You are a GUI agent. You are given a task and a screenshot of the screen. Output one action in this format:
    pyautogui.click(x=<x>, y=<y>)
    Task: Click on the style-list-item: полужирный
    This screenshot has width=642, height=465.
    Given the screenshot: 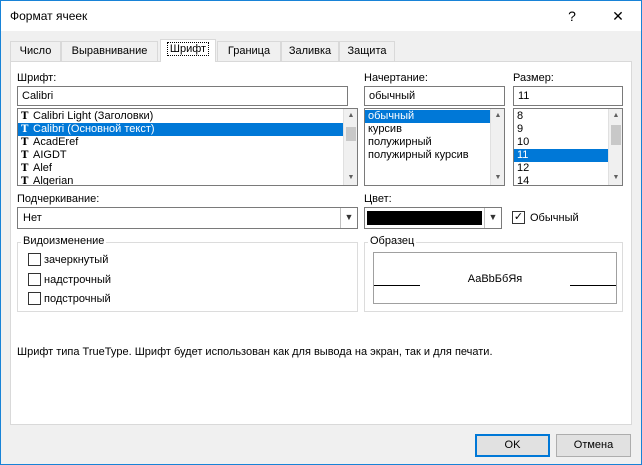 What is the action you would take?
    pyautogui.click(x=434, y=142)
    